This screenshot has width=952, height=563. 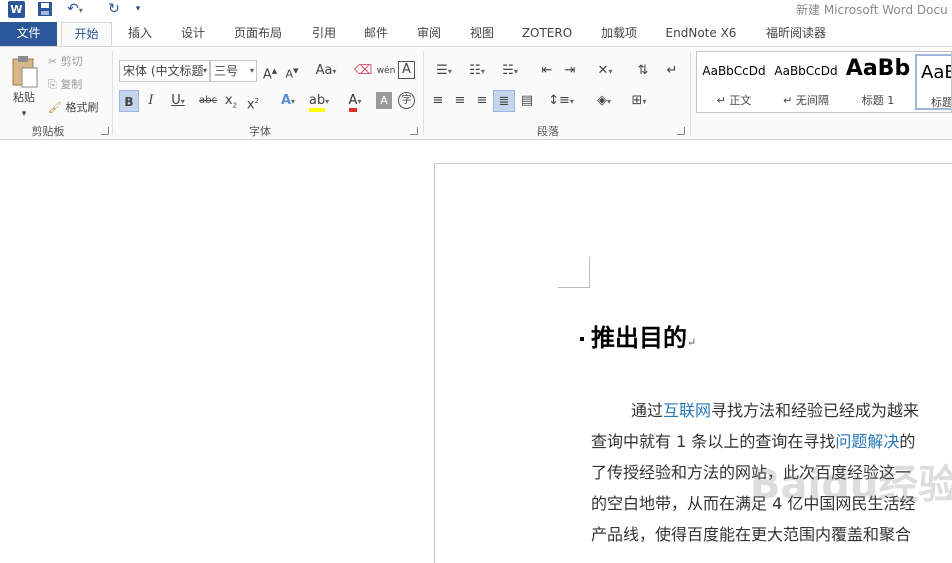 I want to click on show-marks-icon: ↵, so click(x=672, y=71).